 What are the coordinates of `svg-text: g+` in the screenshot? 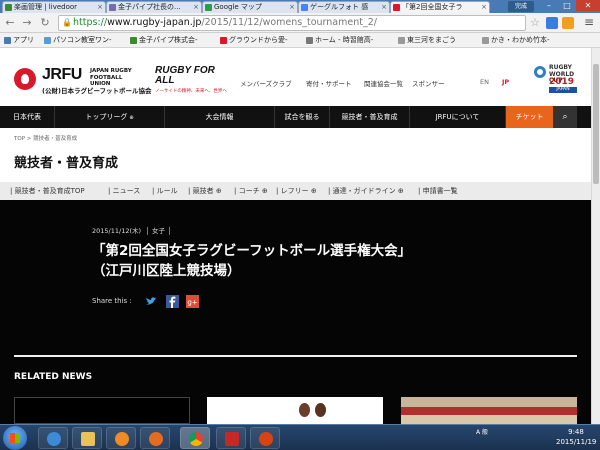 It's located at (192, 303).